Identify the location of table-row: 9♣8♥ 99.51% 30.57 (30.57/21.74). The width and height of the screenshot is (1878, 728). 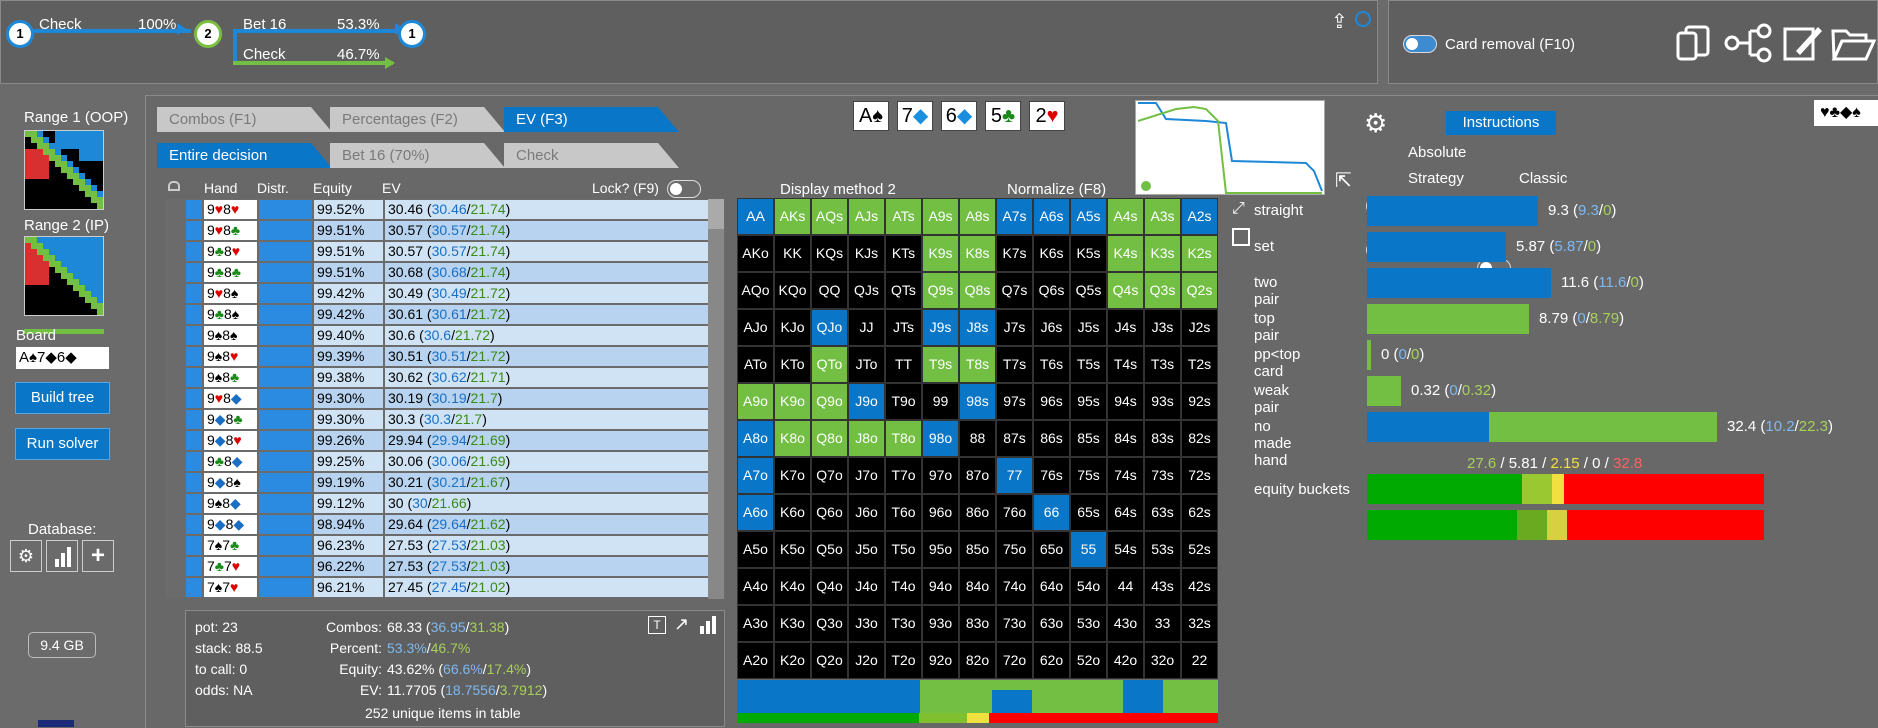
(445, 251).